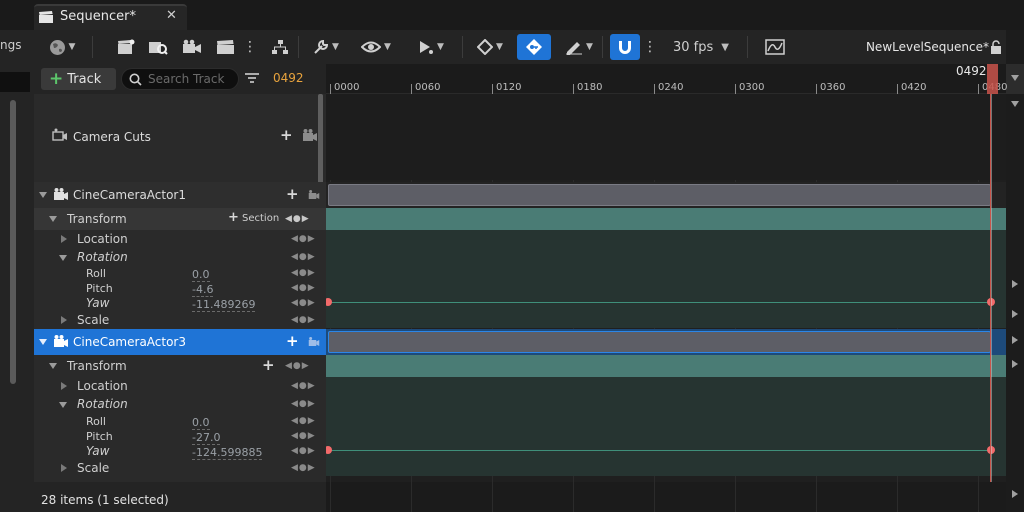 The width and height of the screenshot is (1024, 512). I want to click on left-panel-scrollbar, so click(13, 242).